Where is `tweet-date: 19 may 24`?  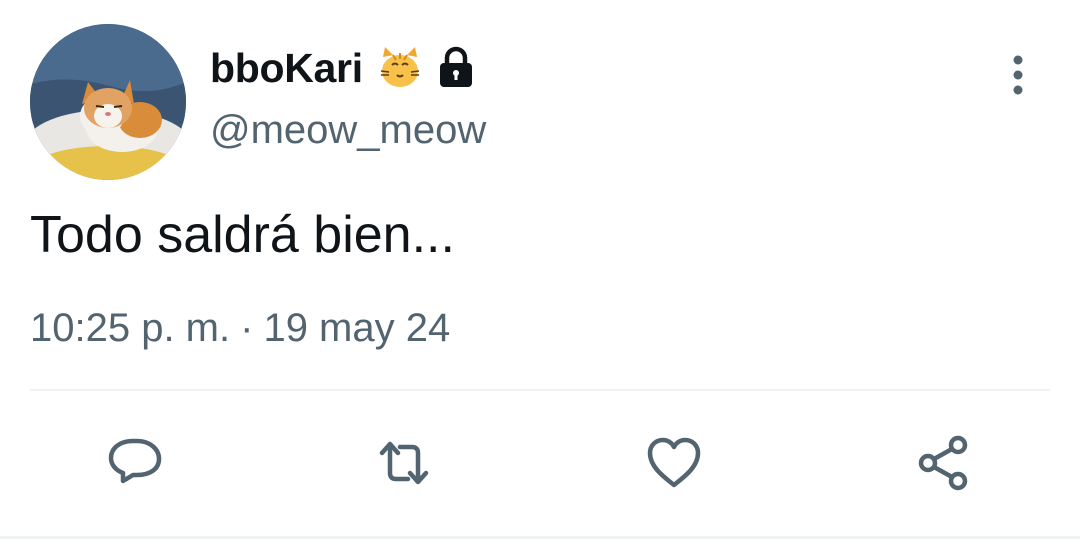
tweet-date: 19 may 24 is located at coordinates (357, 328).